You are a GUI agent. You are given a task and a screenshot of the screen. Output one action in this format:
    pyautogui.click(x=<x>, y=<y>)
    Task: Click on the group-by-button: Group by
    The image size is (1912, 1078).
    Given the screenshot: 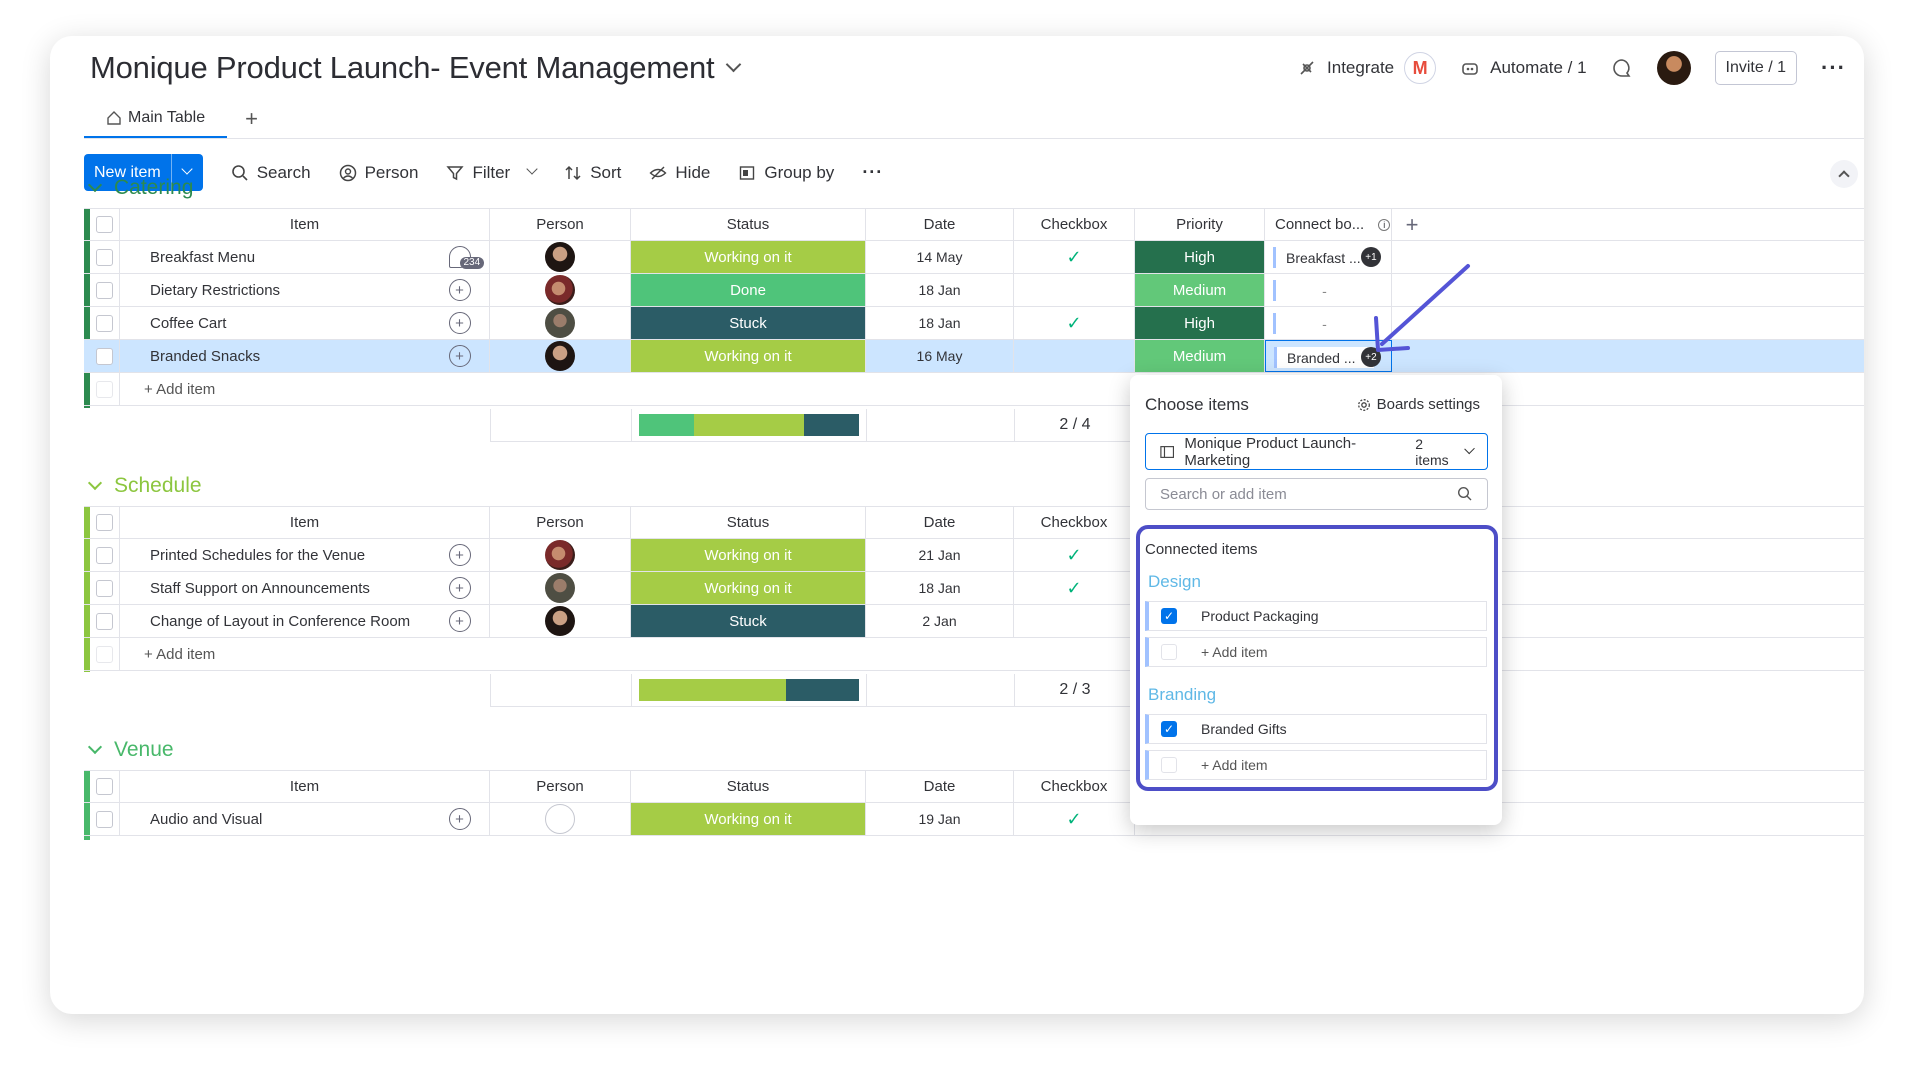 What is the action you would take?
    pyautogui.click(x=786, y=173)
    